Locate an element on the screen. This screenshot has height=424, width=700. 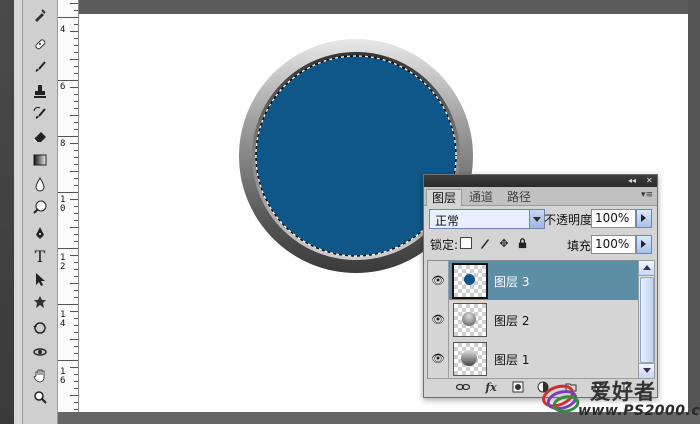
tab-paths: 路径 is located at coordinates (519, 197).